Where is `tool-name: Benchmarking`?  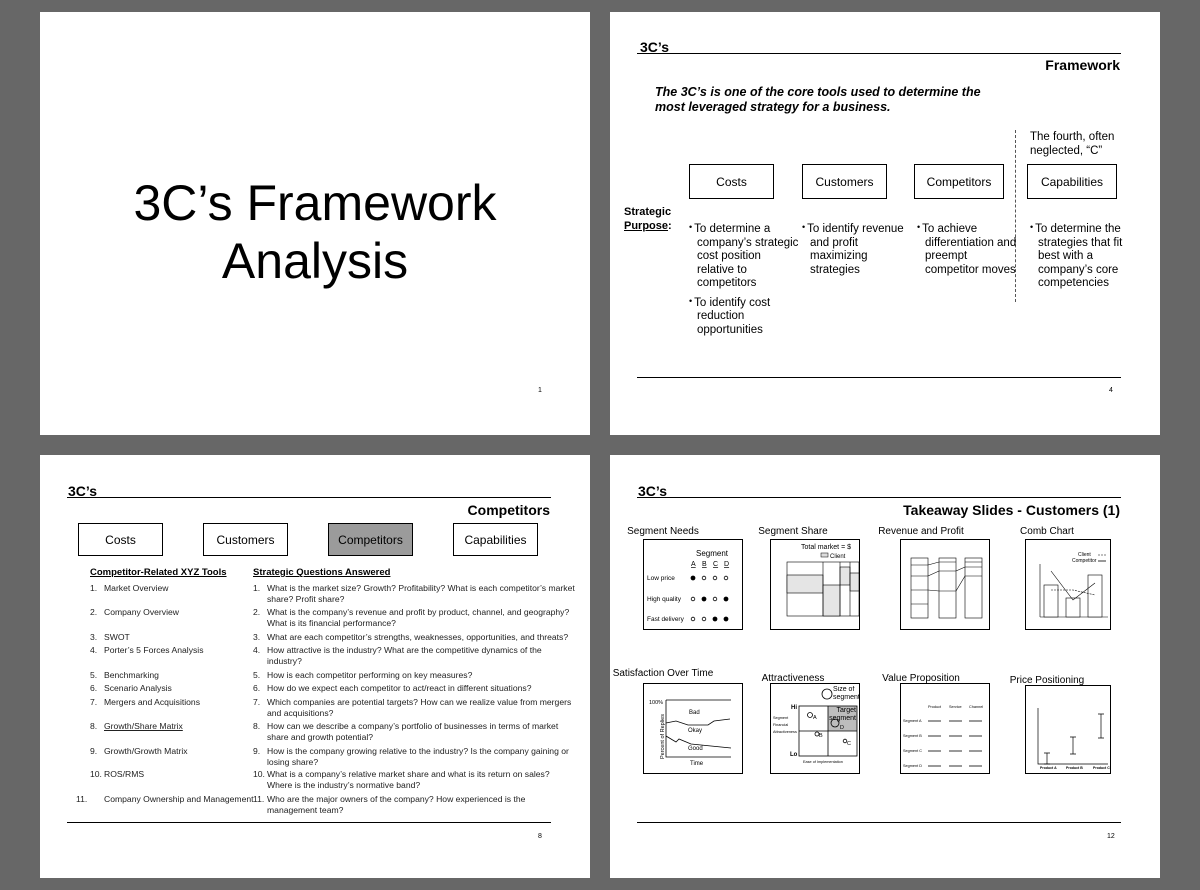
tool-name: Benchmarking is located at coordinates (131, 675).